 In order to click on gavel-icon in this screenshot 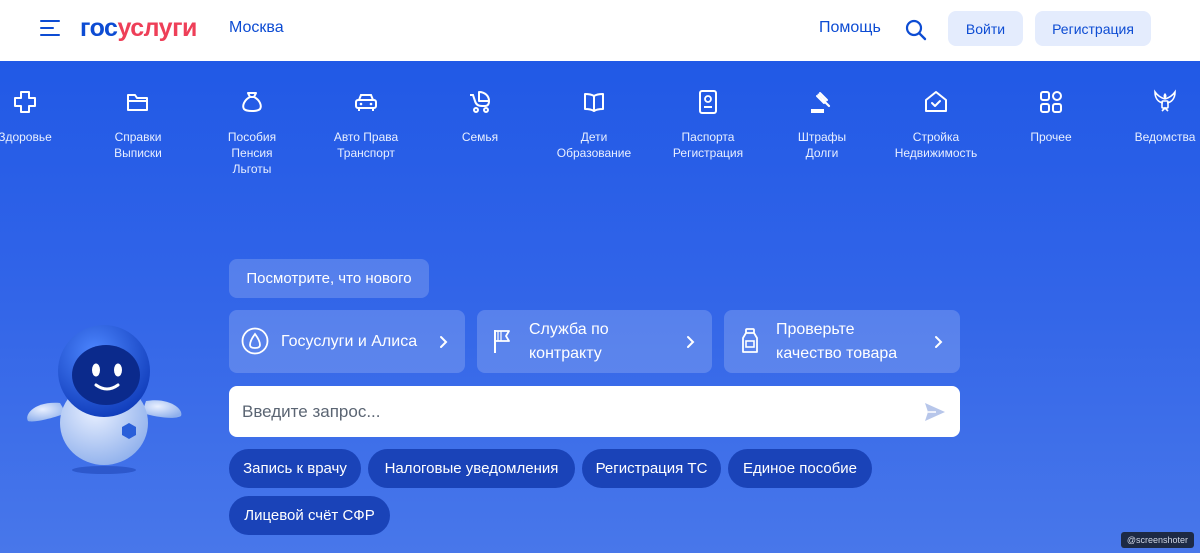, I will do `click(821, 102)`.